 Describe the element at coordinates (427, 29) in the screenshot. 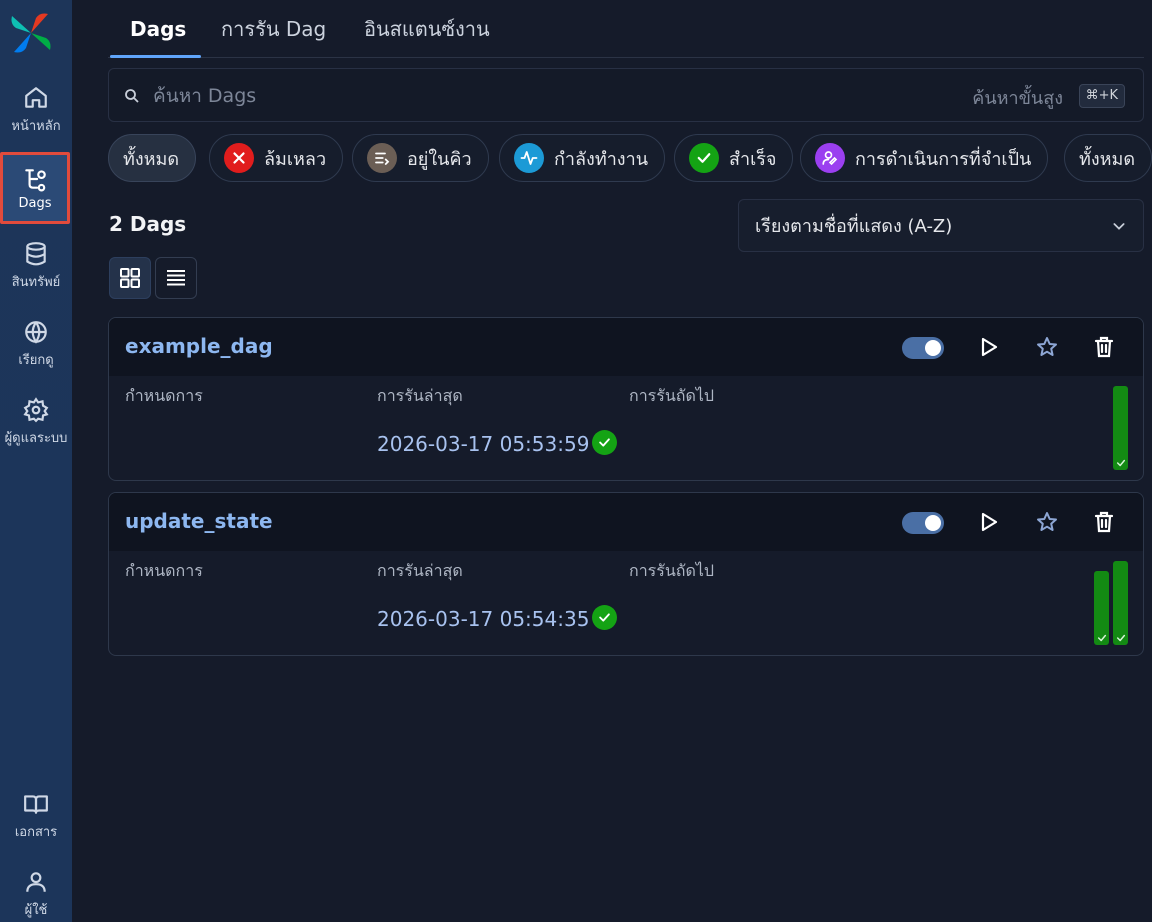

I see `tab-task-instances: อินสแตนซ์งาน` at that location.